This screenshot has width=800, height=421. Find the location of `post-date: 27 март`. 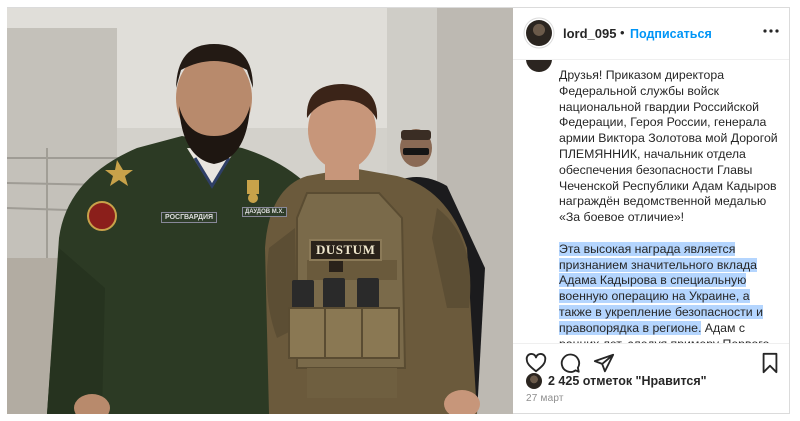

post-date: 27 март is located at coordinates (545, 398).